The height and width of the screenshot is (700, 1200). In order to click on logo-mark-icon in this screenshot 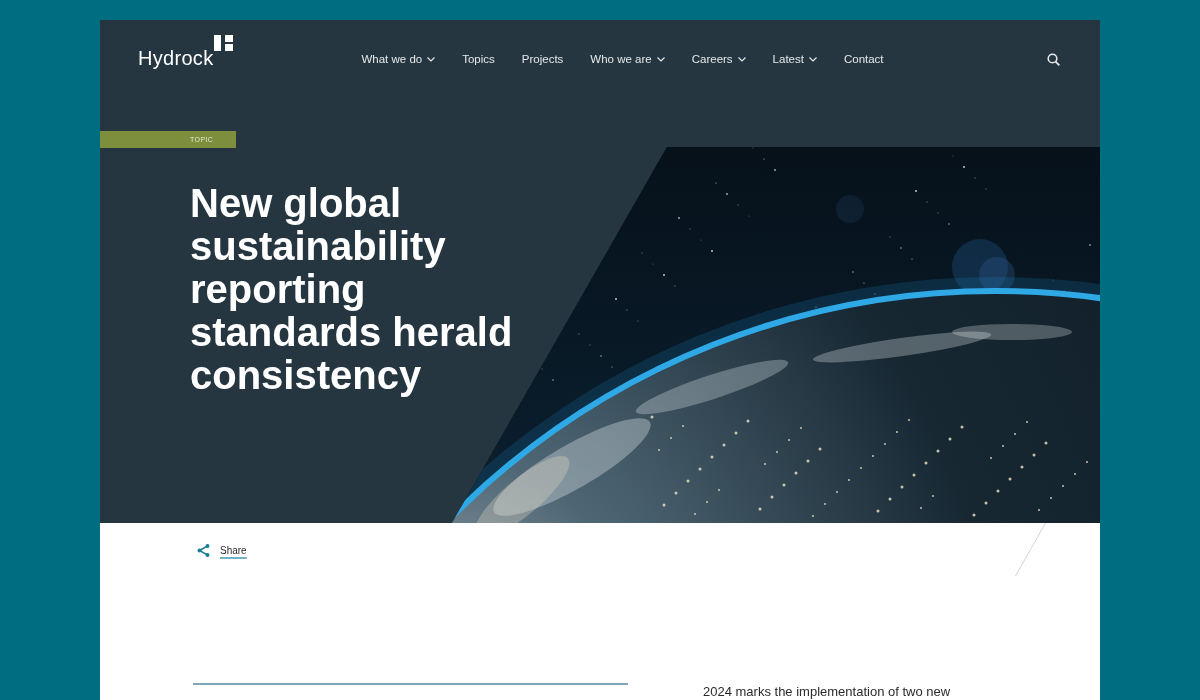, I will do `click(224, 43)`.